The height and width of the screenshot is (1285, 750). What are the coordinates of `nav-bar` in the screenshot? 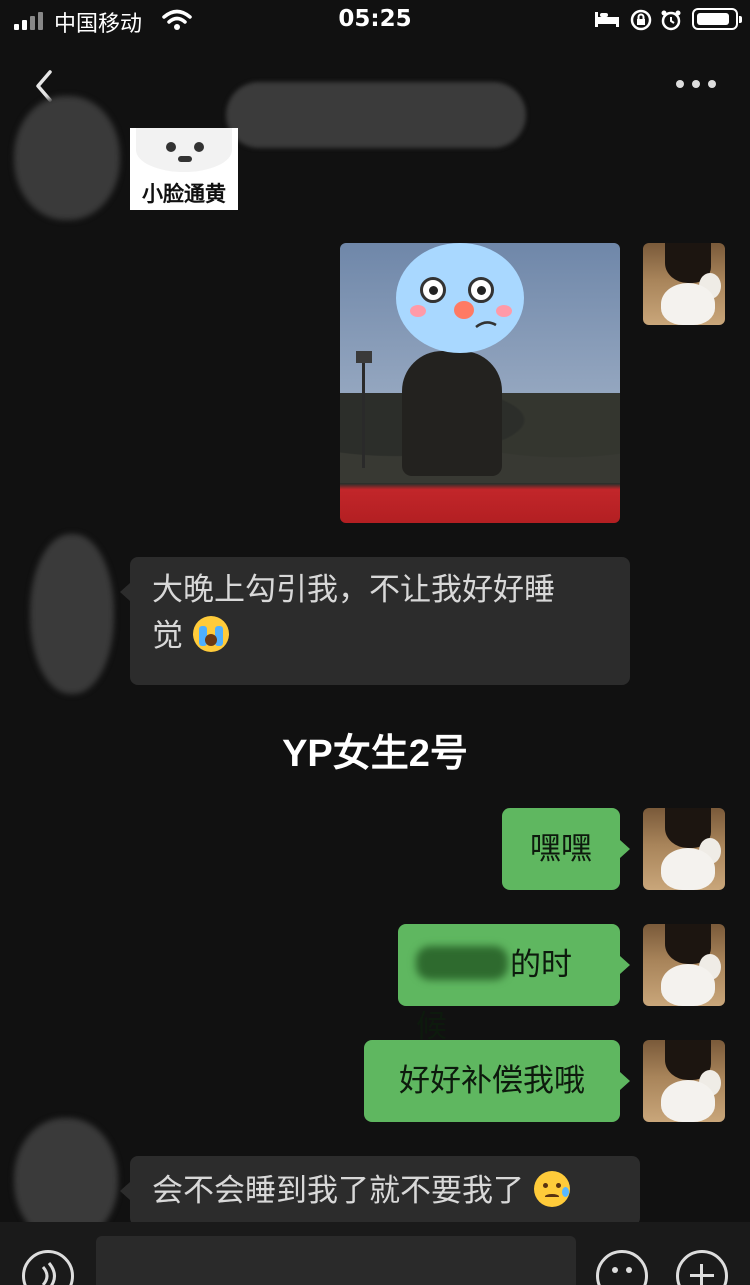 It's located at (375, 95).